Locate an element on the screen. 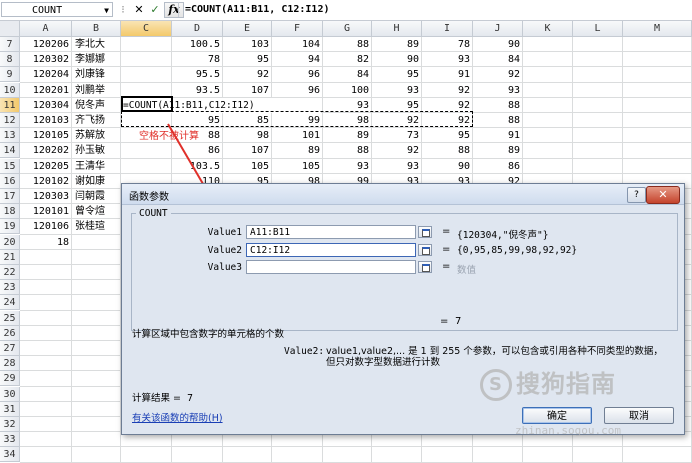 Image resolution: width=692 pixels, height=463 pixels. calc-result: 计算结果 = 7 is located at coordinates (162, 397).